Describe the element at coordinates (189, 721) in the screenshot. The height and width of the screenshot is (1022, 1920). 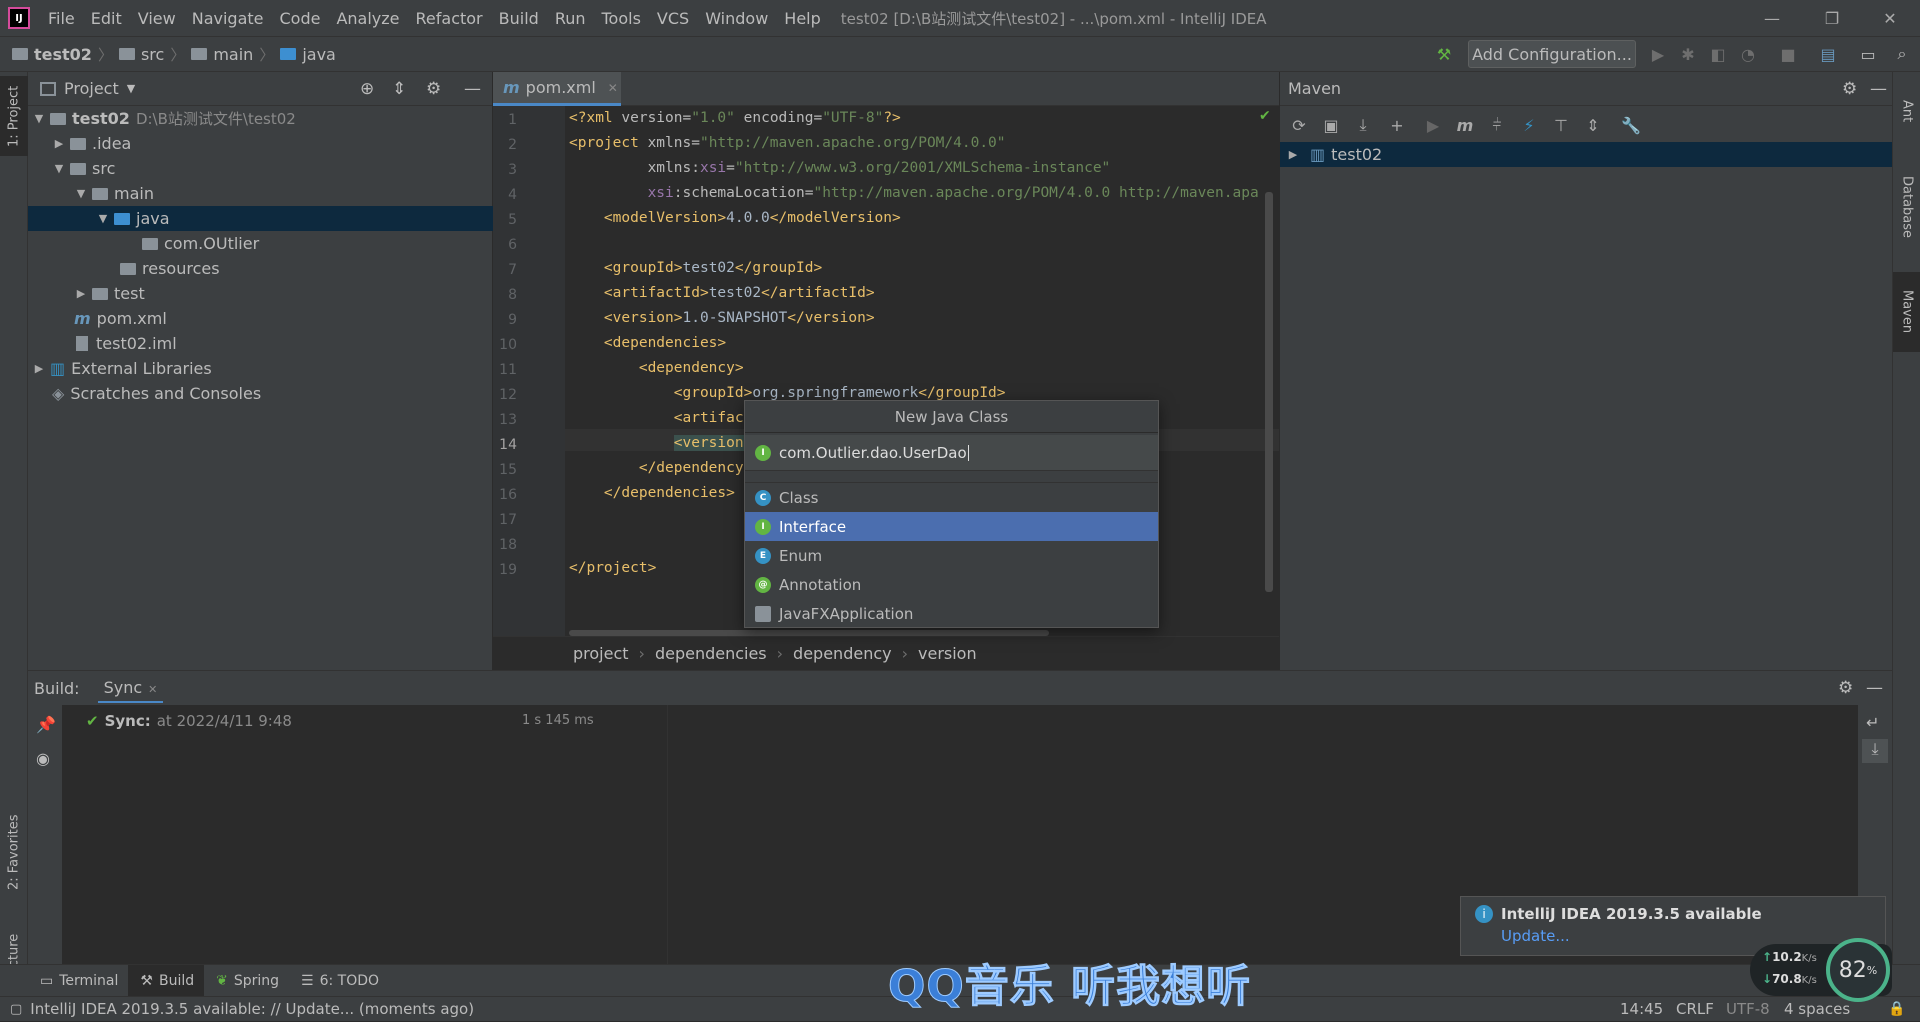
I see `sync-row: ✔ Sync: at 2022/4/11 9:48` at that location.